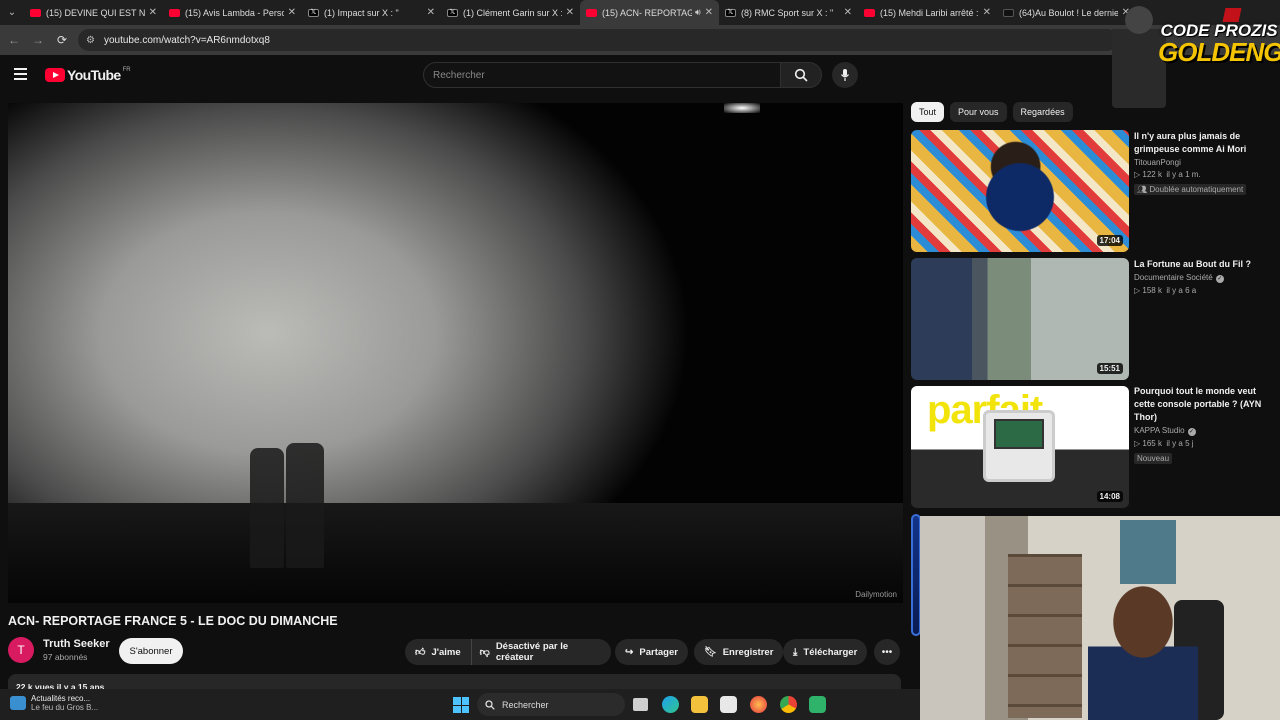 The width and height of the screenshot is (1280, 720). Describe the element at coordinates (1152, 443) in the screenshot. I see `recommendation-views: 165 k` at that location.